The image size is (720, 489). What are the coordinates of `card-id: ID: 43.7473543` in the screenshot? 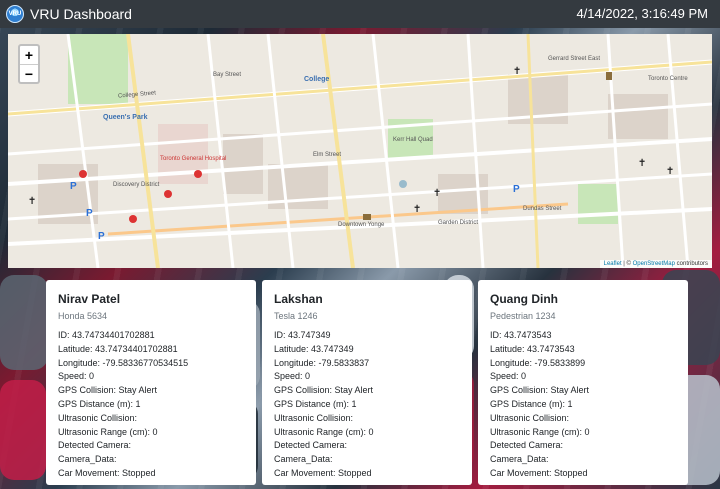 It's located at (521, 335).